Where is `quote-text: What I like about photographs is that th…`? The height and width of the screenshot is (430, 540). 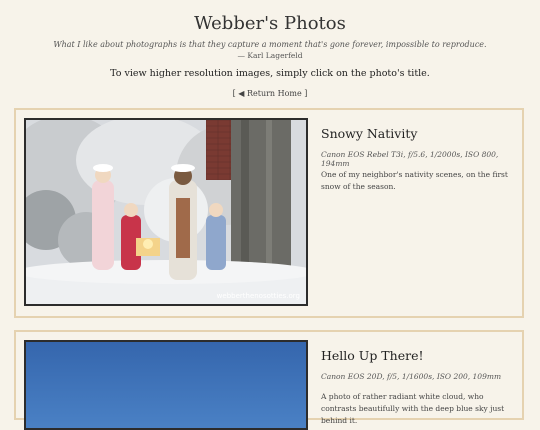 quote-text: What I like about photographs is that th… is located at coordinates (270, 44).